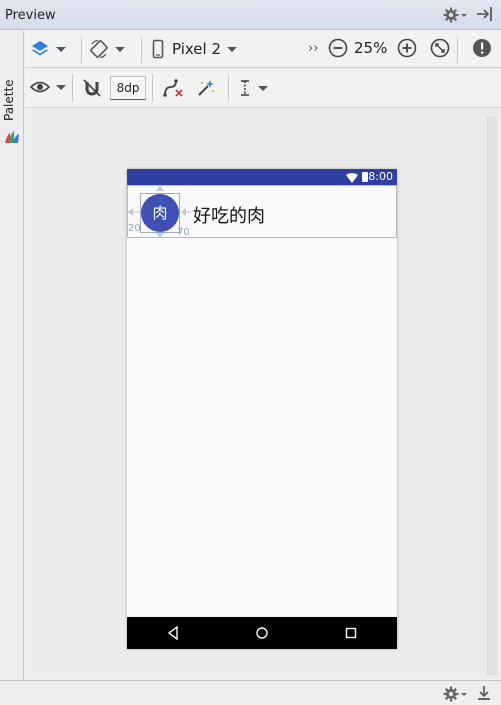 Image resolution: width=501 pixels, height=705 pixels. What do you see at coordinates (229, 215) in the screenshot?
I see `item-title: 好吃的肉` at bounding box center [229, 215].